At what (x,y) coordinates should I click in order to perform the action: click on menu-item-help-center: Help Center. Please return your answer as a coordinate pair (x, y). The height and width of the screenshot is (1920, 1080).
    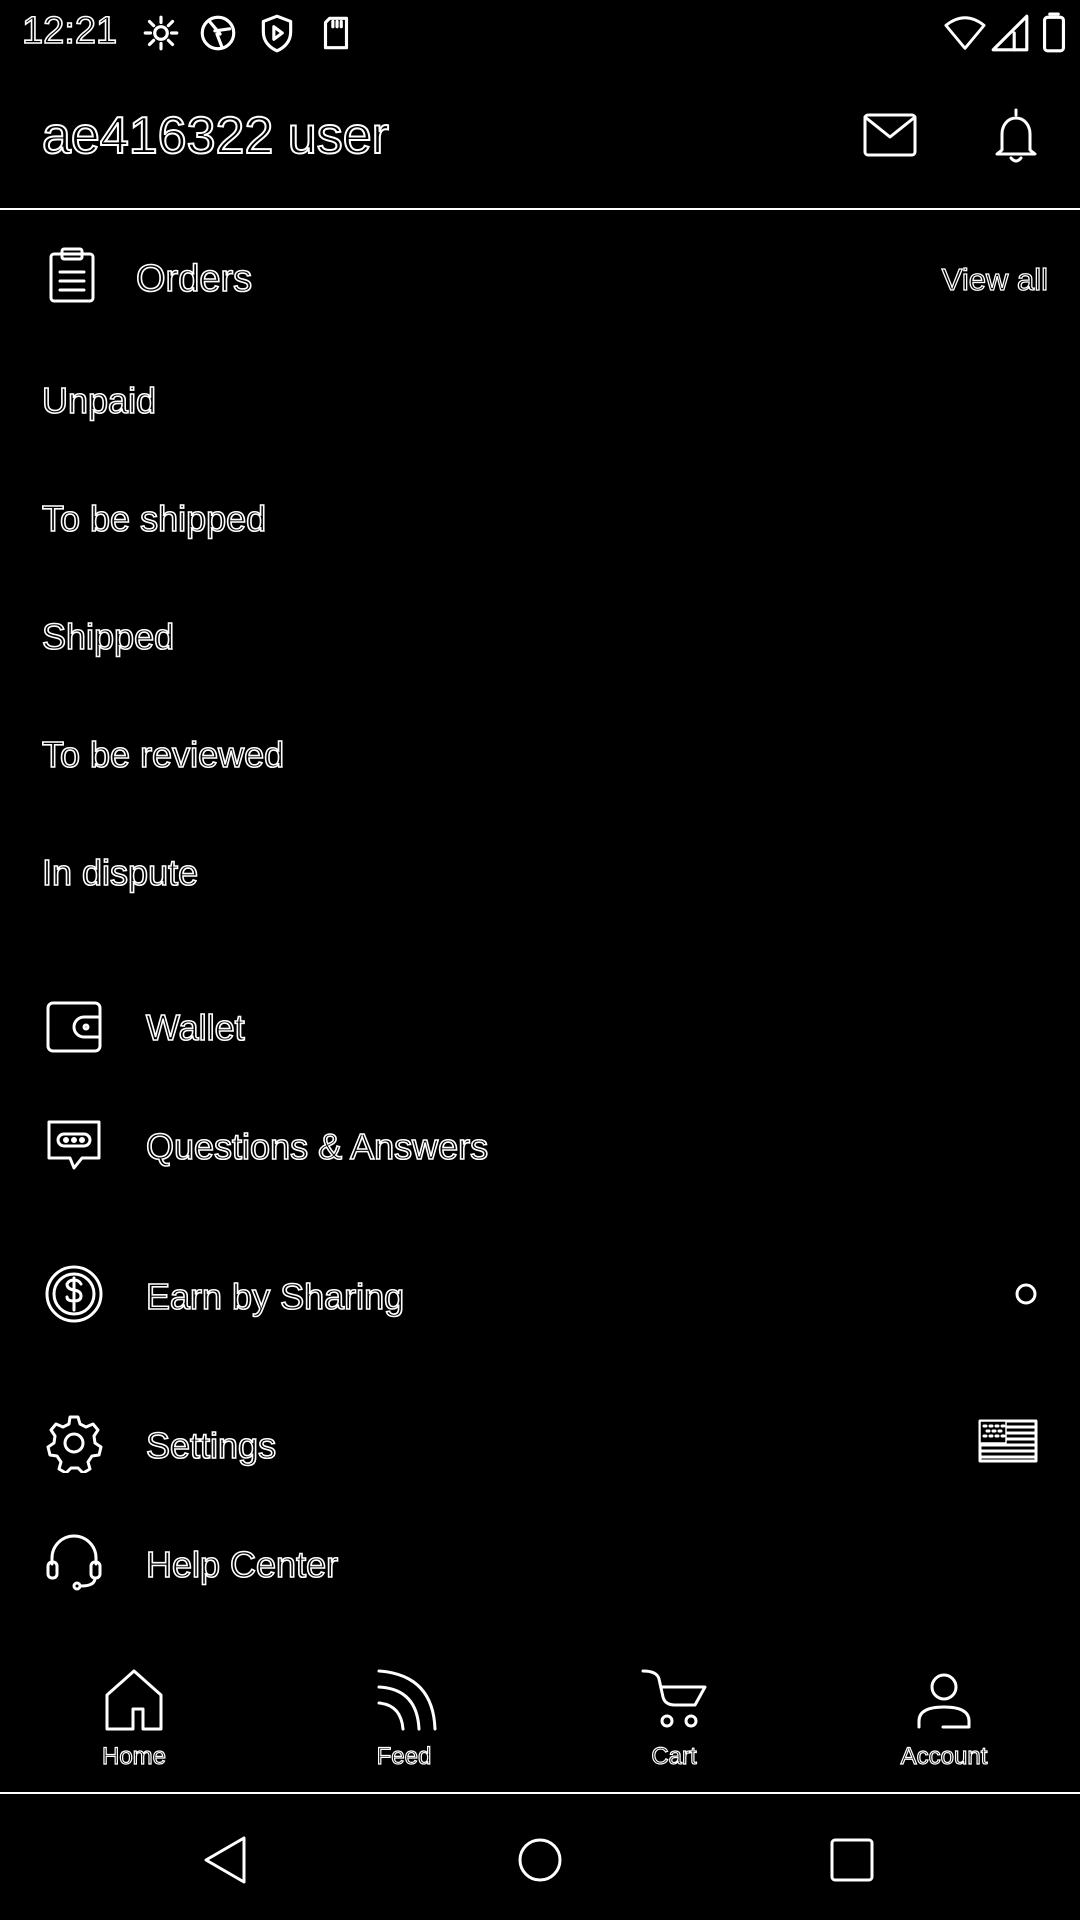
    Looking at the image, I should click on (540, 1562).